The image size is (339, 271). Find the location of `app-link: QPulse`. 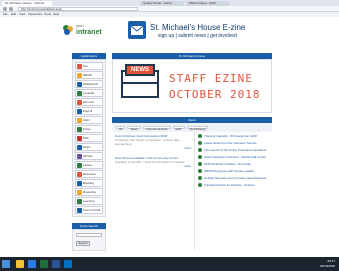

app-link: QPulse is located at coordinates (89, 156).